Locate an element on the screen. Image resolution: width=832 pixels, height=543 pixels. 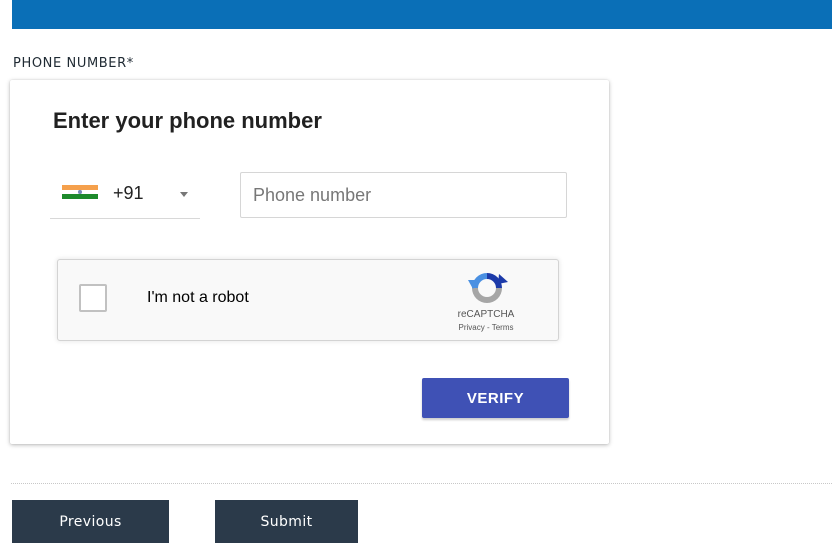
country-code-selector: +91 is located at coordinates (125, 196).